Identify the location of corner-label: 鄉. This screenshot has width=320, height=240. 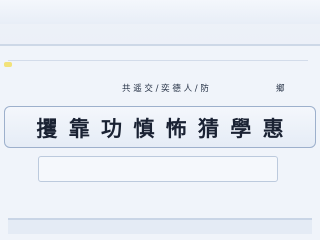
(280, 89).